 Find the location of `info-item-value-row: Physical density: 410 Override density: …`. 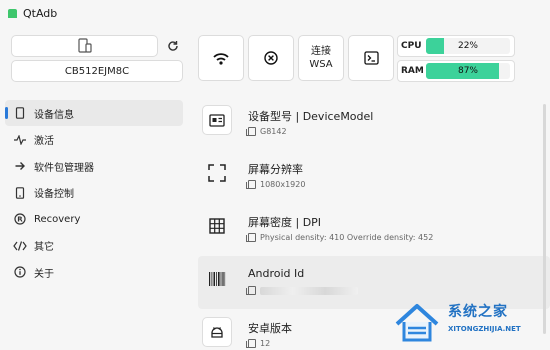

info-item-value-row: Physical density: 410 Override density: … is located at coordinates (340, 237).